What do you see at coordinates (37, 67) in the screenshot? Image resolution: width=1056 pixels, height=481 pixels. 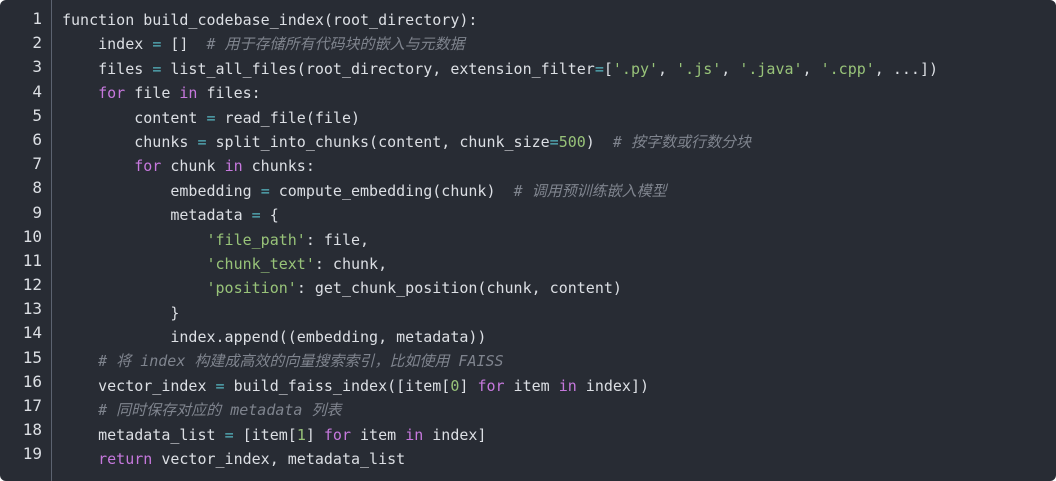 I see `line-number: 3` at bounding box center [37, 67].